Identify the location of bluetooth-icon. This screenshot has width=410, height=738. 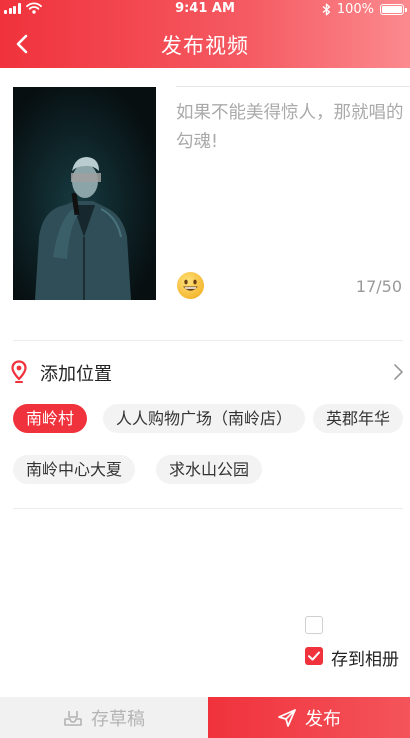
(326, 9).